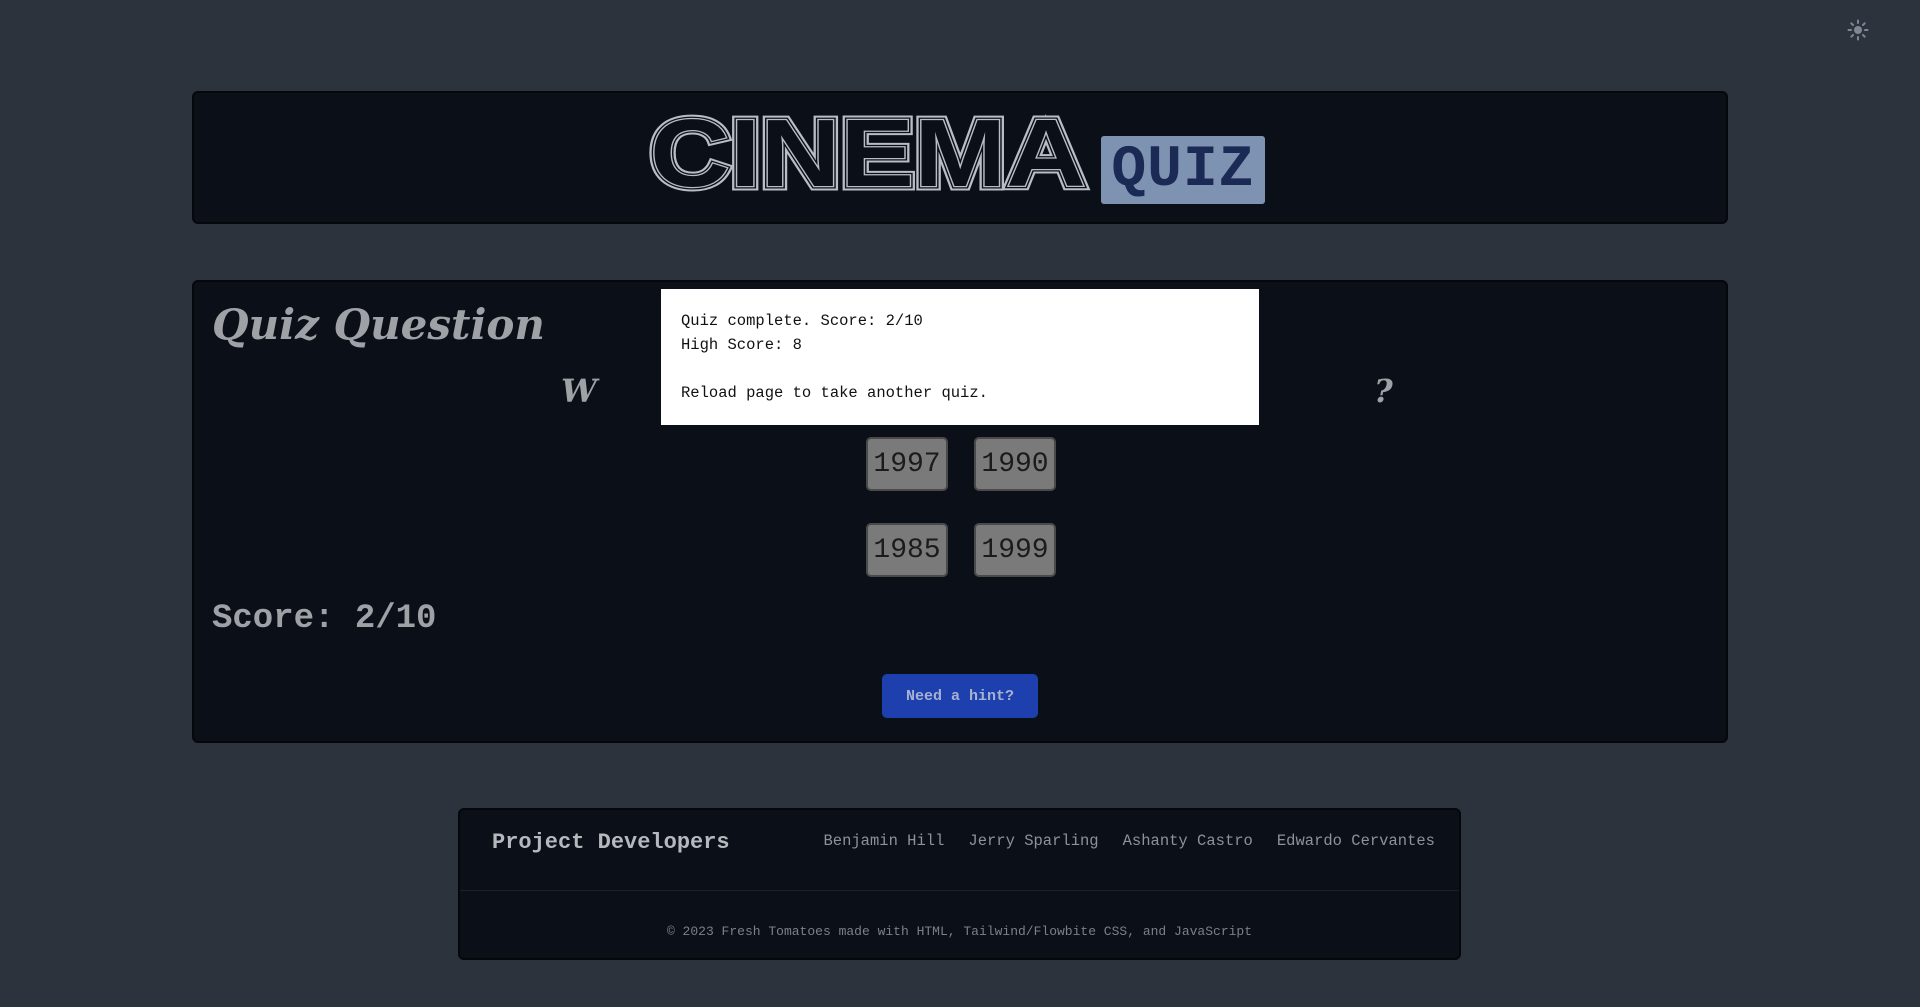 The width and height of the screenshot is (1920, 1007). Describe the element at coordinates (907, 550) in the screenshot. I see `answer-button: 1985` at that location.